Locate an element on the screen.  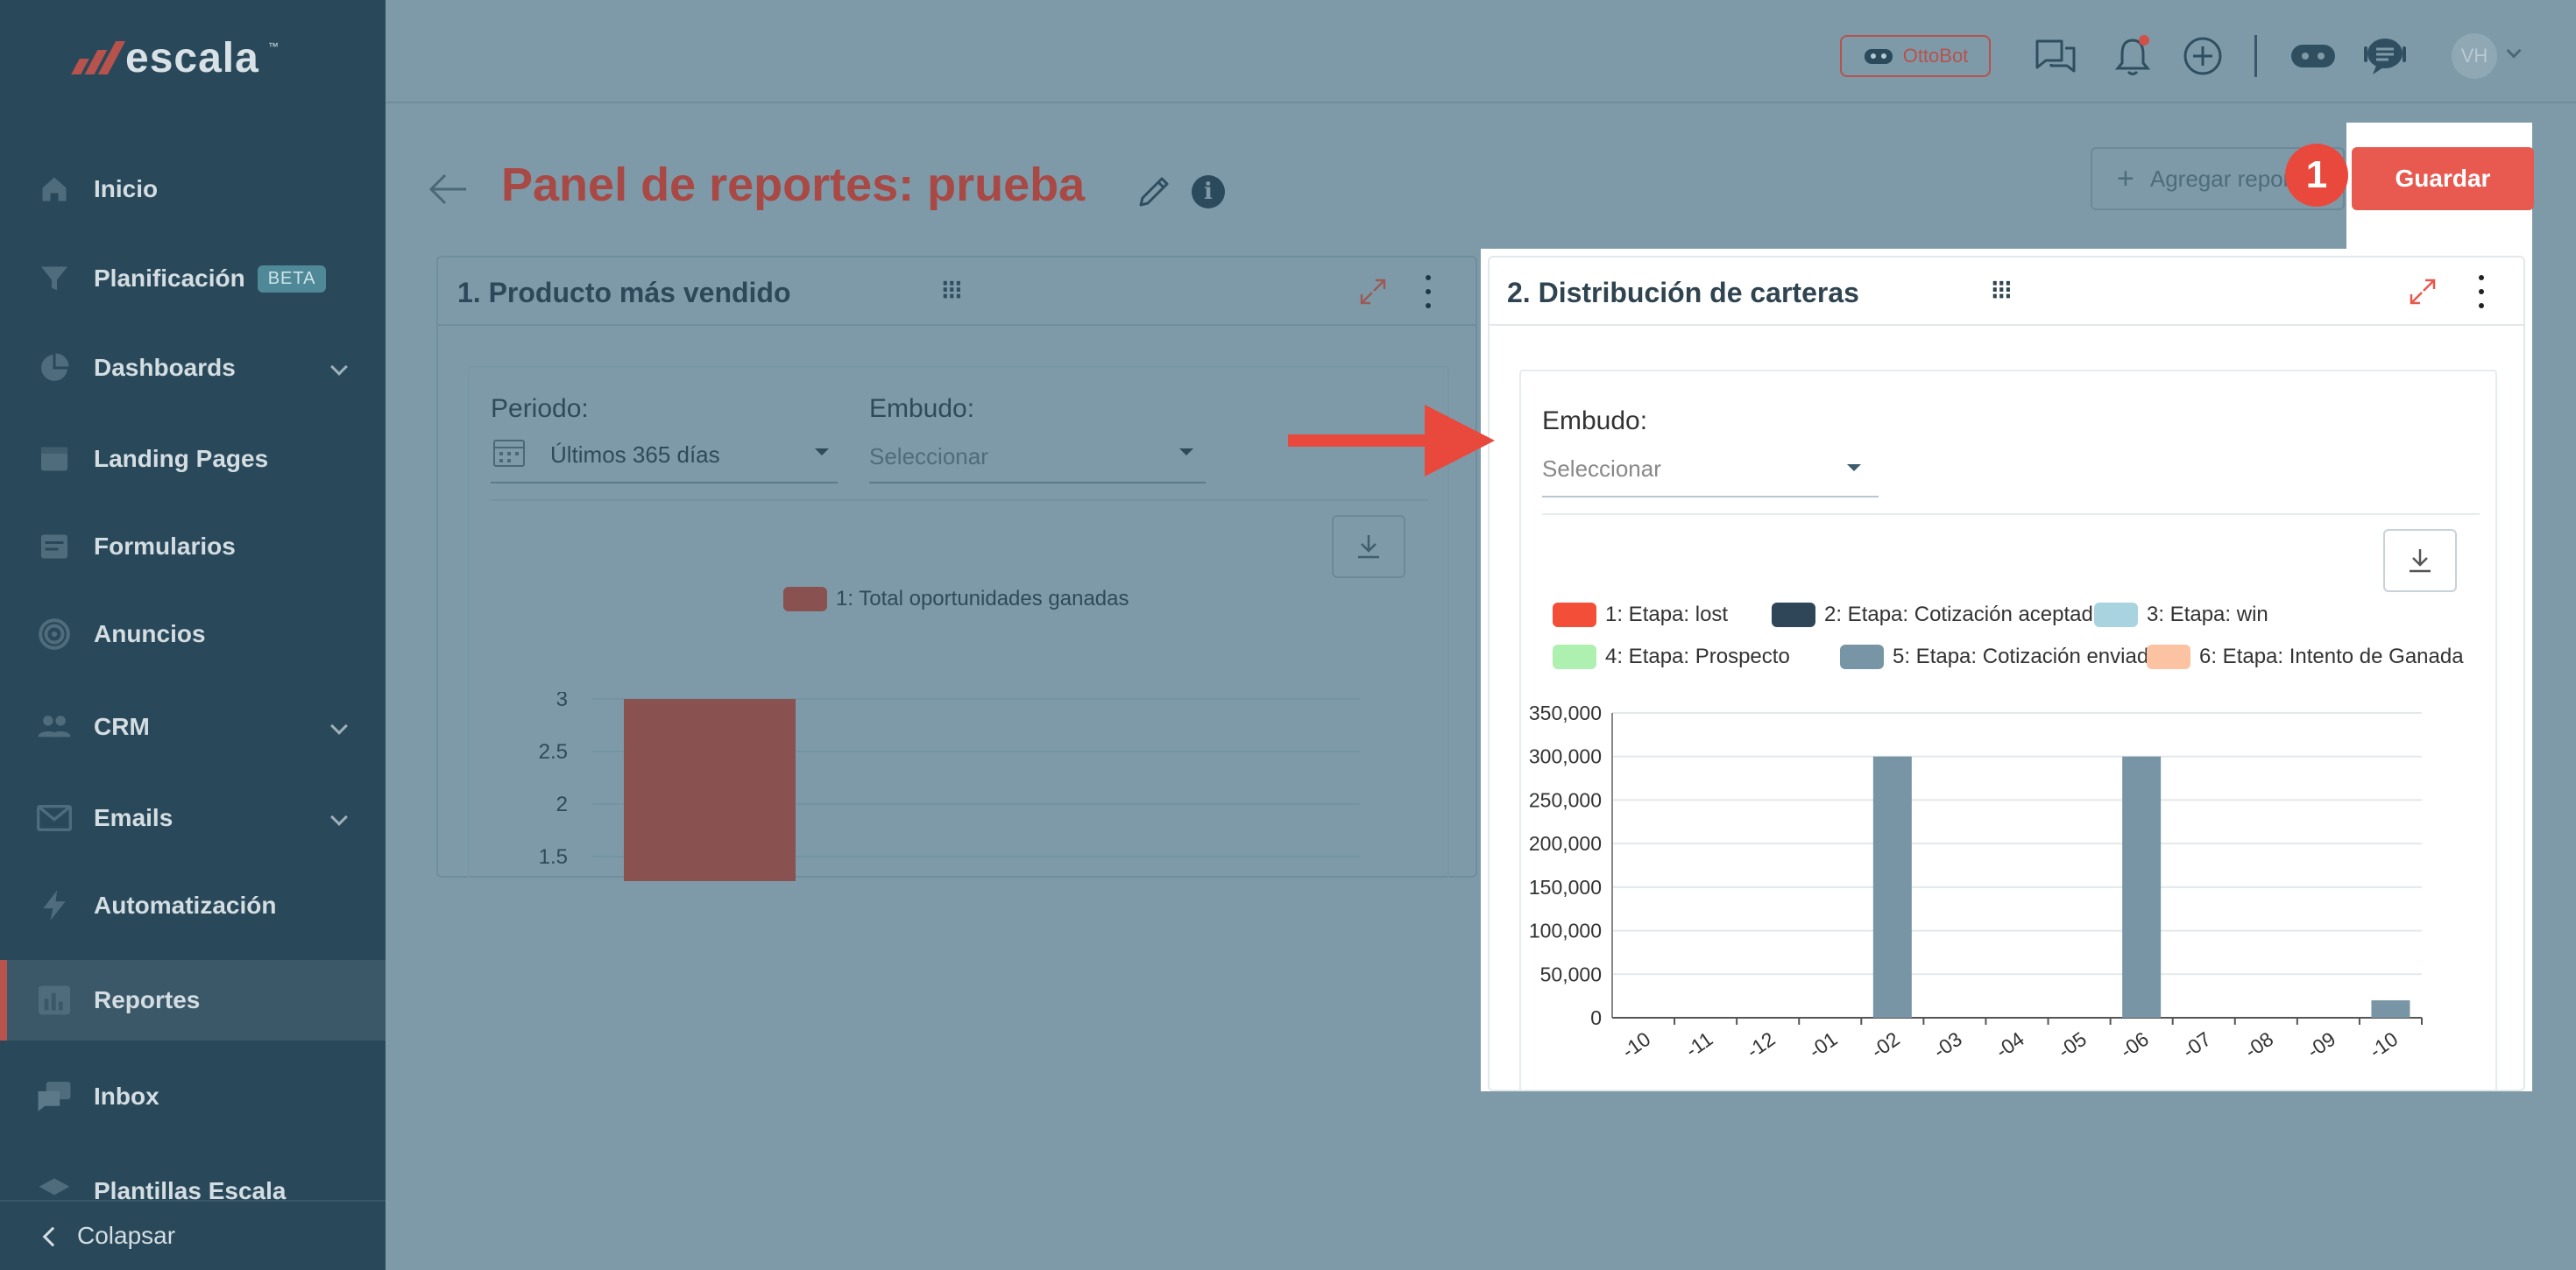
pencil-icon is located at coordinates (1155, 193).